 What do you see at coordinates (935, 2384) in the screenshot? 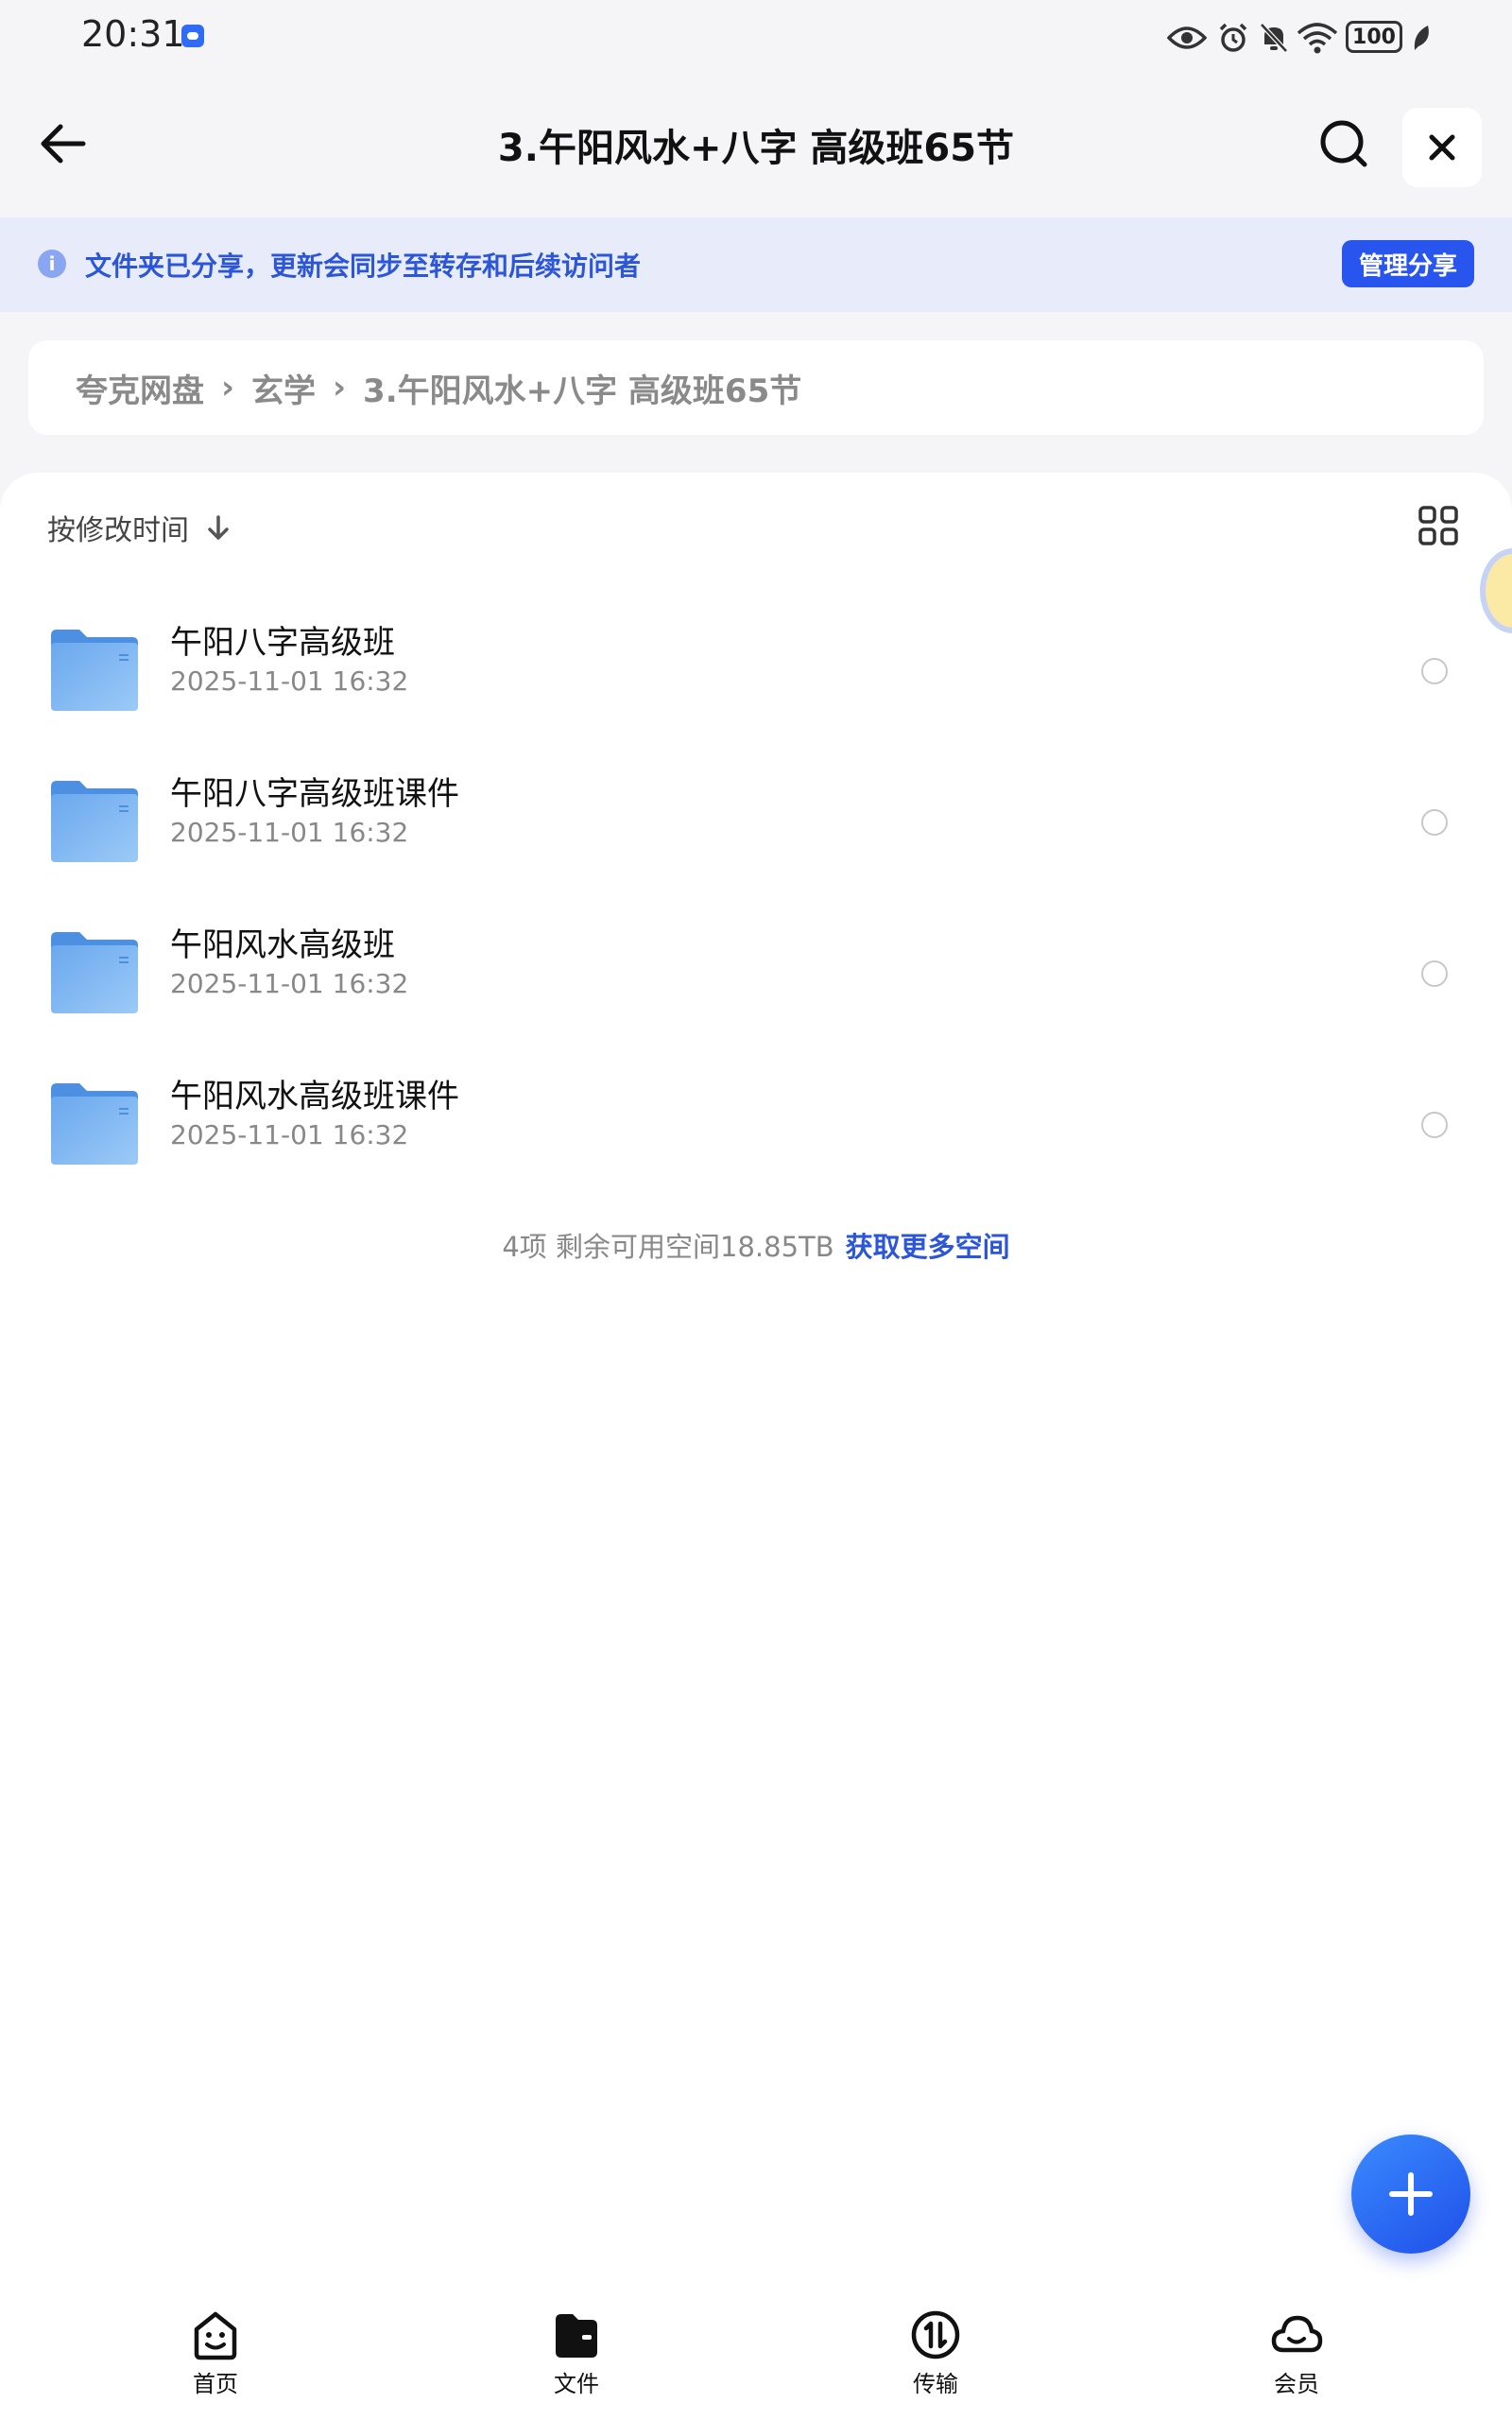
I see `nav-transfer-label: 传输` at bounding box center [935, 2384].